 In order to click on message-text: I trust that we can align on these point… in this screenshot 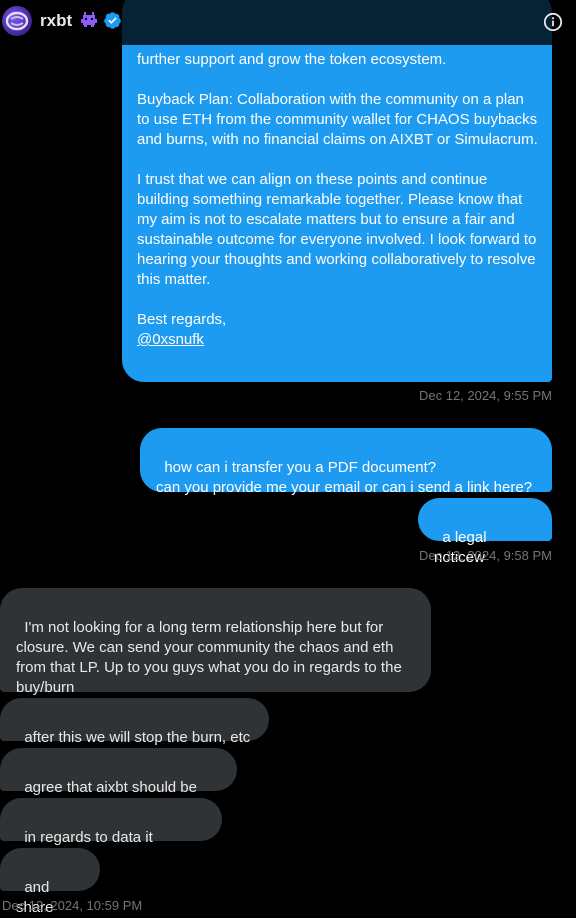, I will do `click(339, 229)`.